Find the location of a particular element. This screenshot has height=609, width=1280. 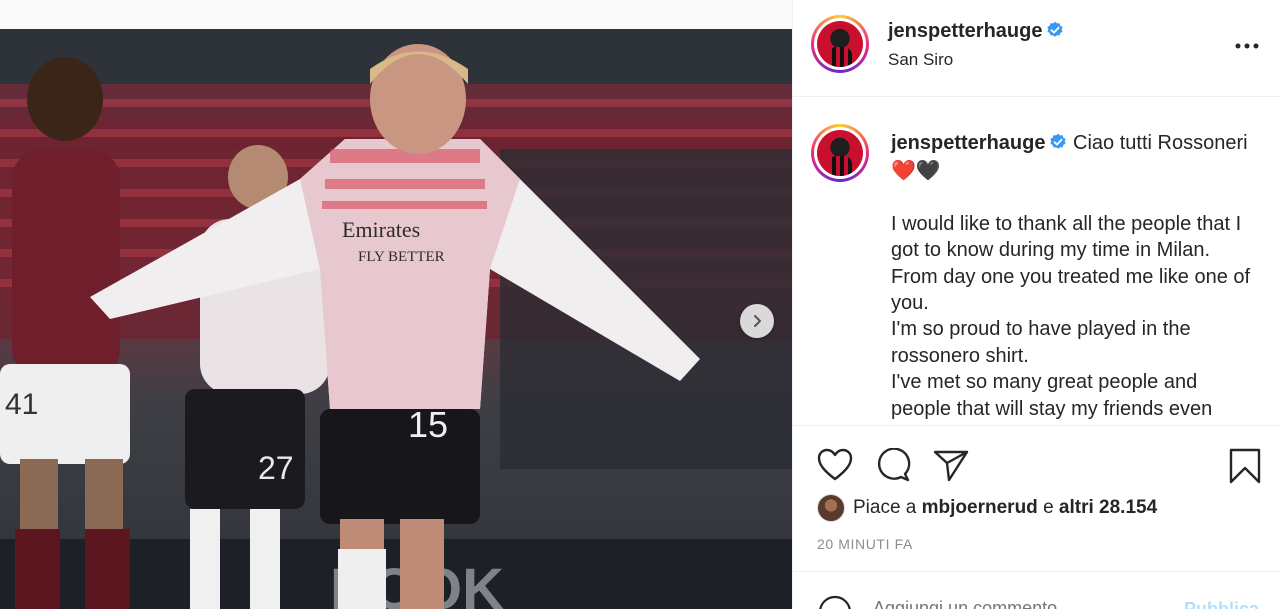

post-location: San Siro is located at coordinates (976, 60).